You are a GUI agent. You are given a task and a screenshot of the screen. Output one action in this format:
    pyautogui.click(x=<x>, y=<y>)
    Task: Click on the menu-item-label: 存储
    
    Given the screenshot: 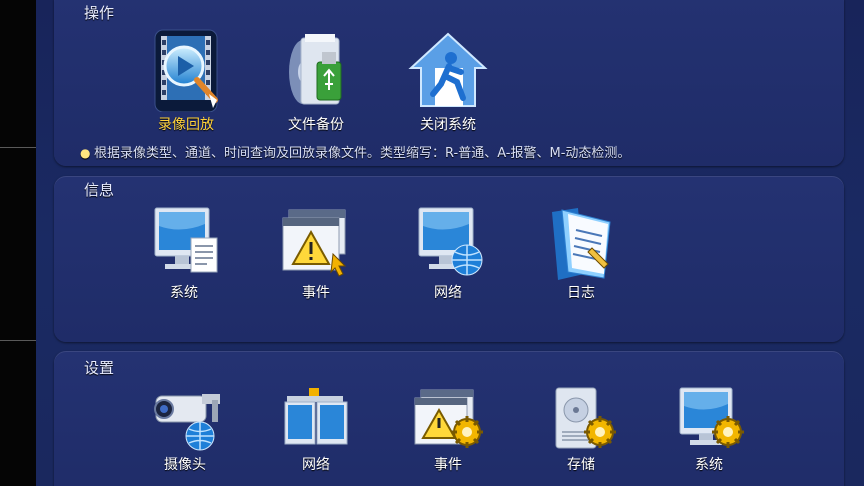 What is the action you would take?
    pyautogui.click(x=581, y=465)
    